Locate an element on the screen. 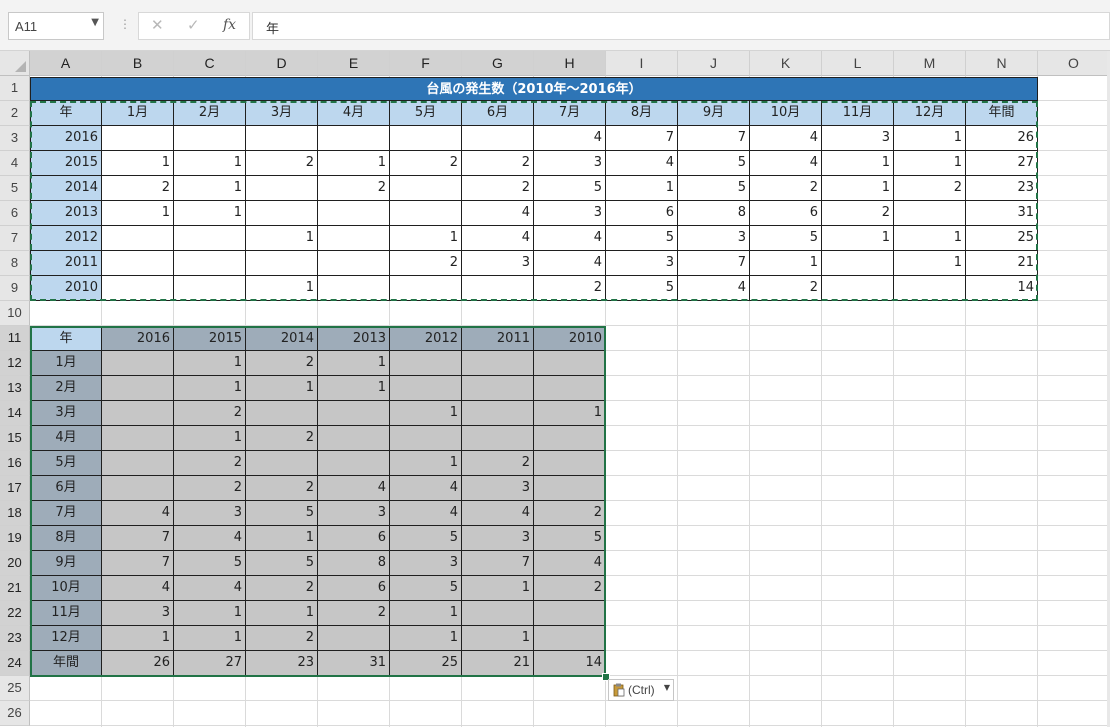 The image size is (1110, 727). cell-D9: 1 is located at coordinates (282, 288).